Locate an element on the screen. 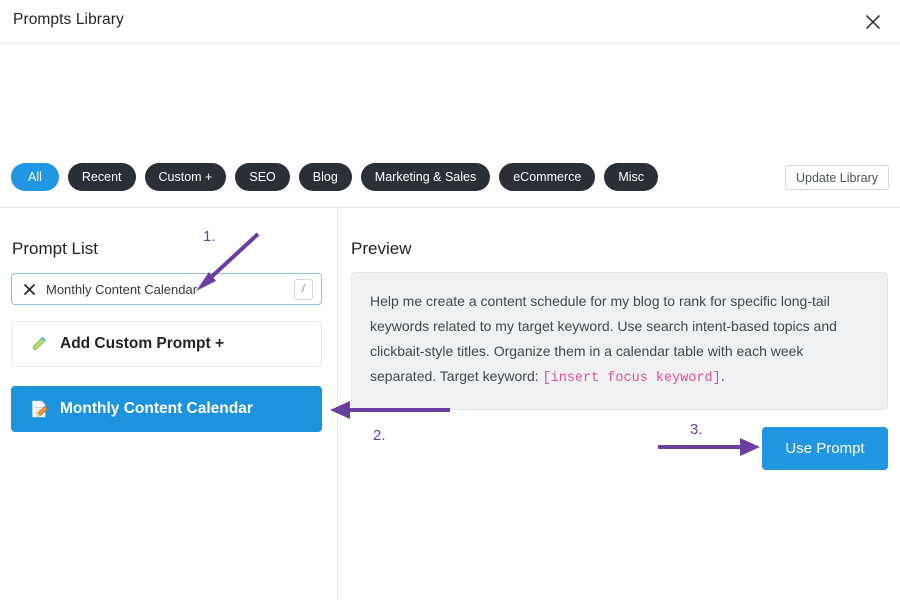 The height and width of the screenshot is (600, 900). prompt-text-tail: . is located at coordinates (722, 376).